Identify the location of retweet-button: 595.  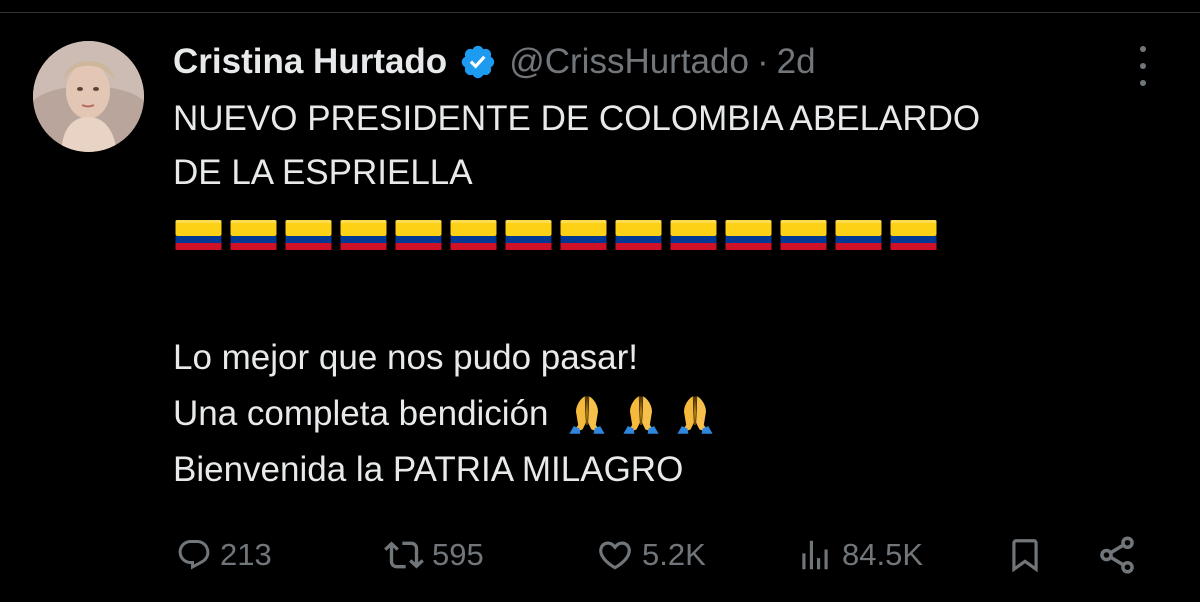
(434, 555).